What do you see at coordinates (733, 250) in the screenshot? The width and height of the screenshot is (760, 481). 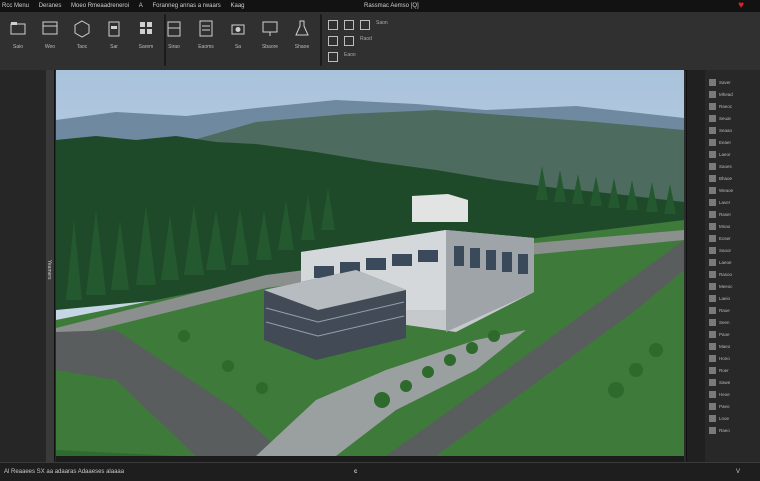 I see `property-row: Saoor` at bounding box center [733, 250].